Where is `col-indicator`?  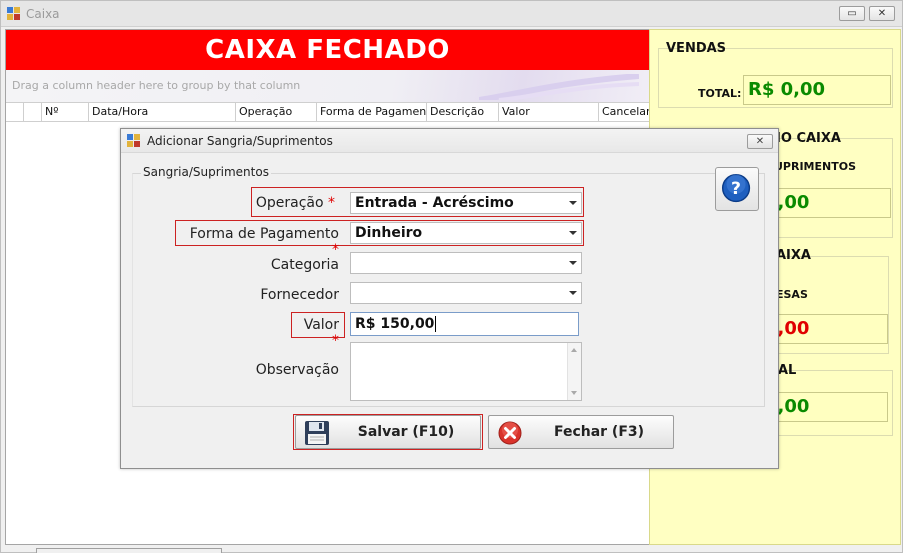
col-indicator is located at coordinates (15, 112).